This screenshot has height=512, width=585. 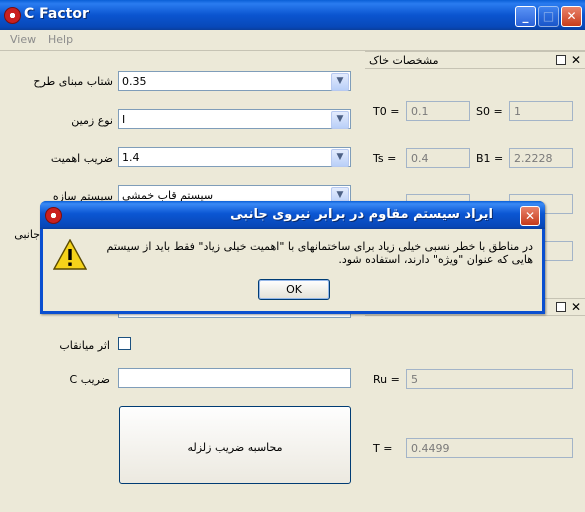 What do you see at coordinates (234, 81) in the screenshot?
I see `acceleration-combo: 0.35 ▼` at bounding box center [234, 81].